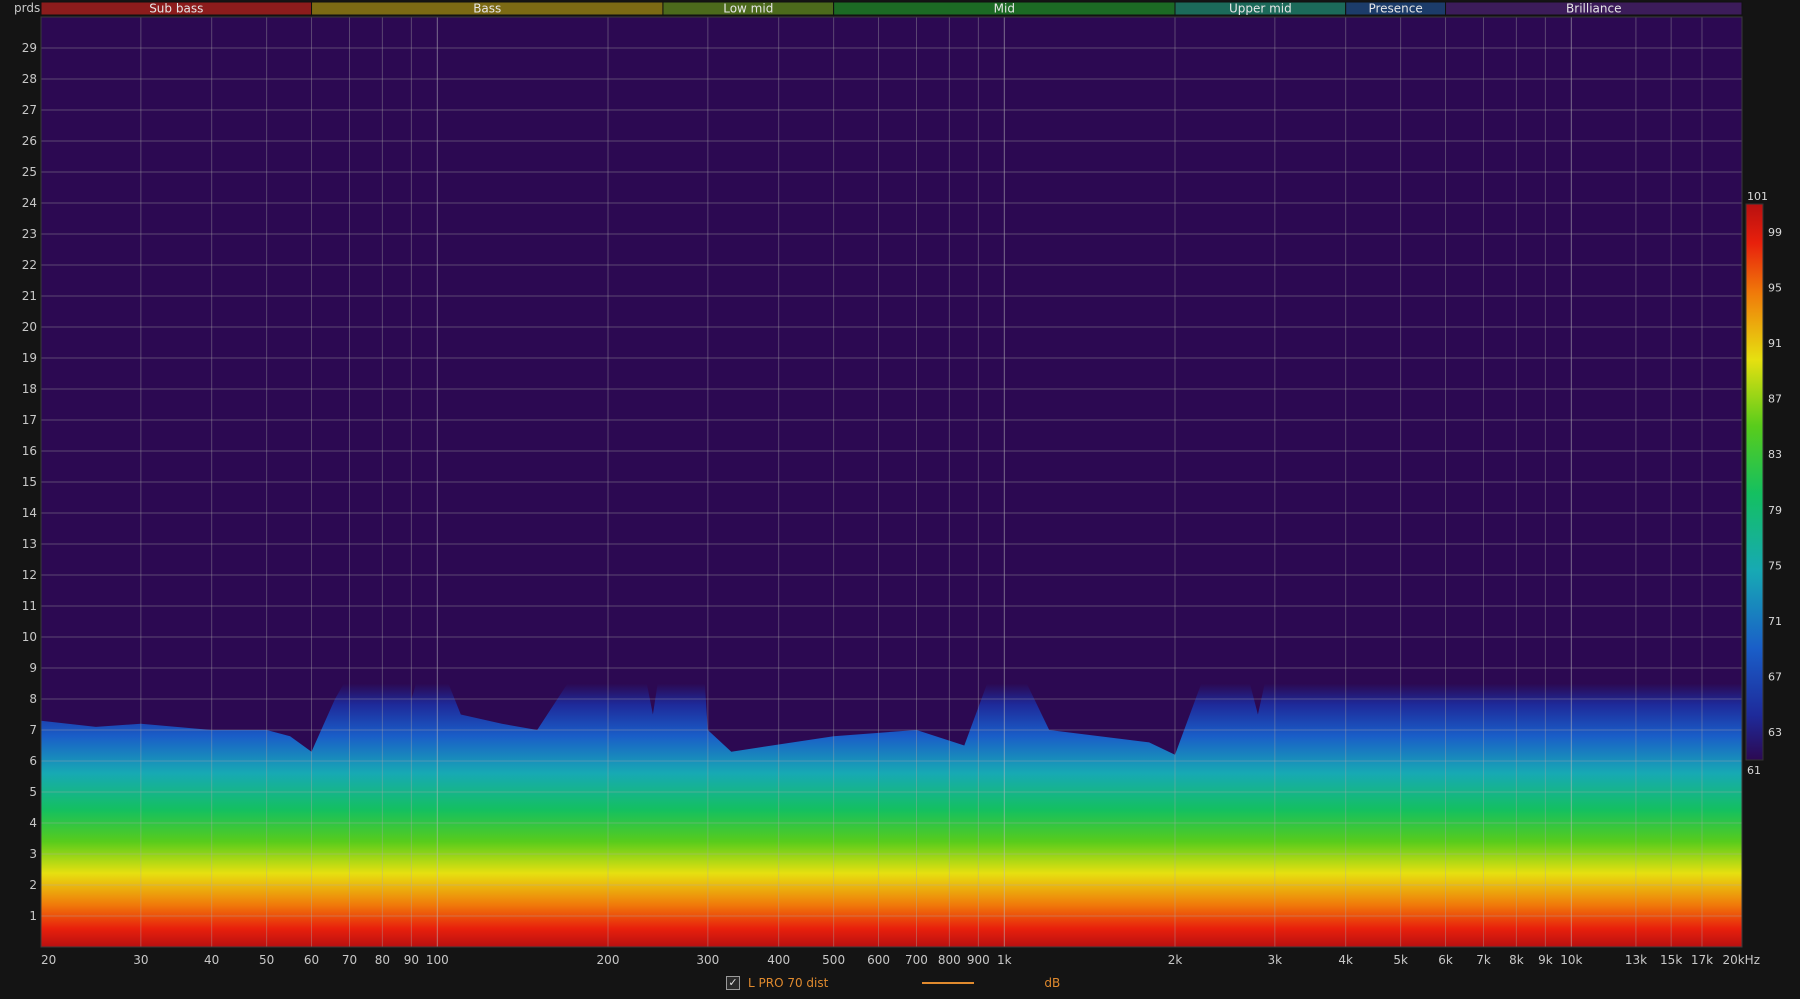 The width and height of the screenshot is (1800, 999). Describe the element at coordinates (608, 960) in the screenshot. I see `x-tick-label: 200` at that location.